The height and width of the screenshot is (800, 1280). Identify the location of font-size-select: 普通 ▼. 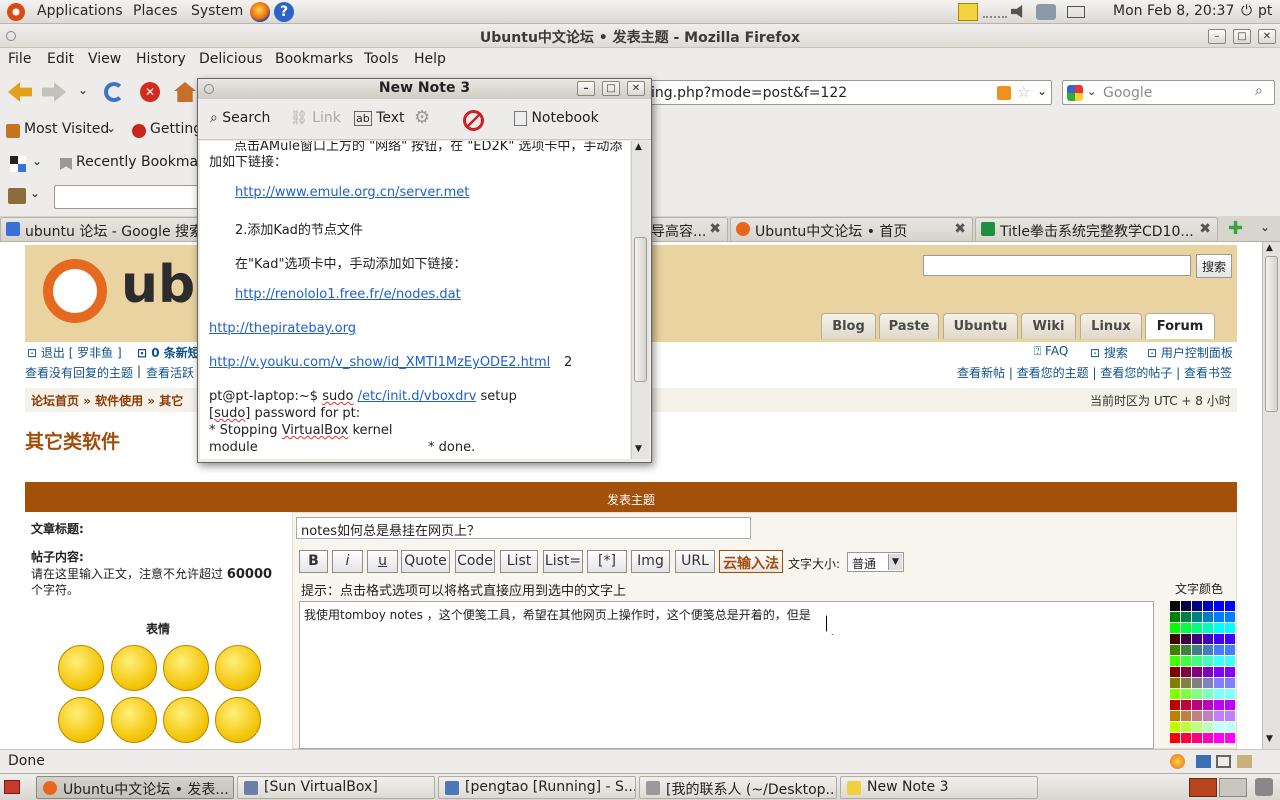
(875, 562).